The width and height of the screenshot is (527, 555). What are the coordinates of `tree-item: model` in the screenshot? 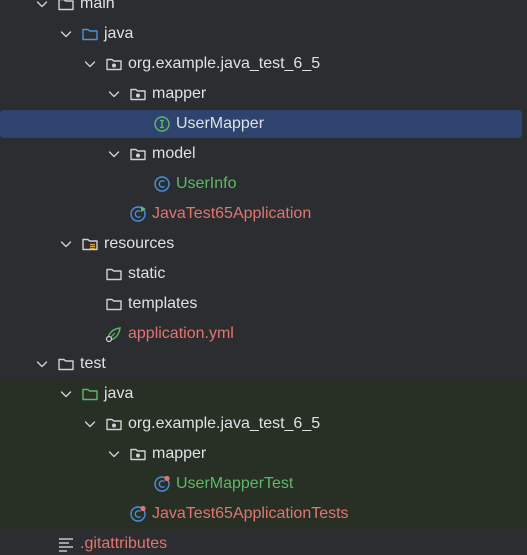 It's located at (263, 154).